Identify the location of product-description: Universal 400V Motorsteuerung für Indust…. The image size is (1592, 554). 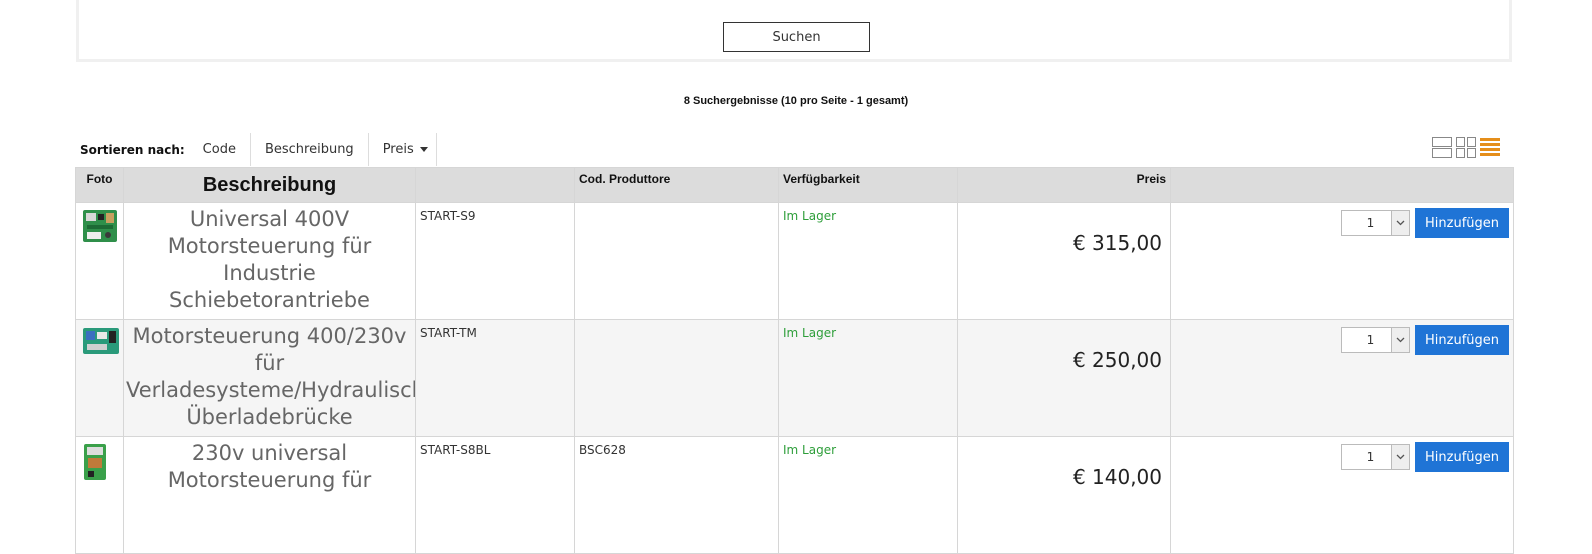
(269, 261).